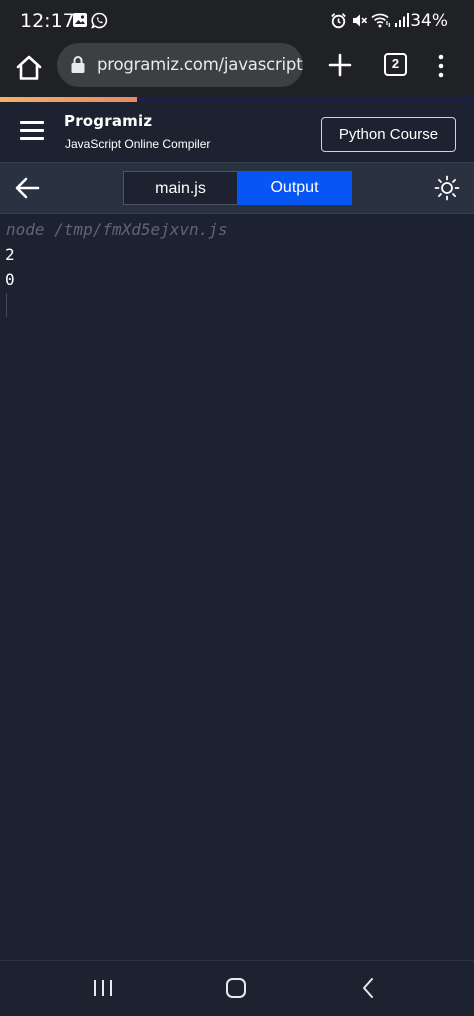 Image resolution: width=474 pixels, height=1016 pixels. I want to click on programiz-logo: Programiz, so click(108, 121).